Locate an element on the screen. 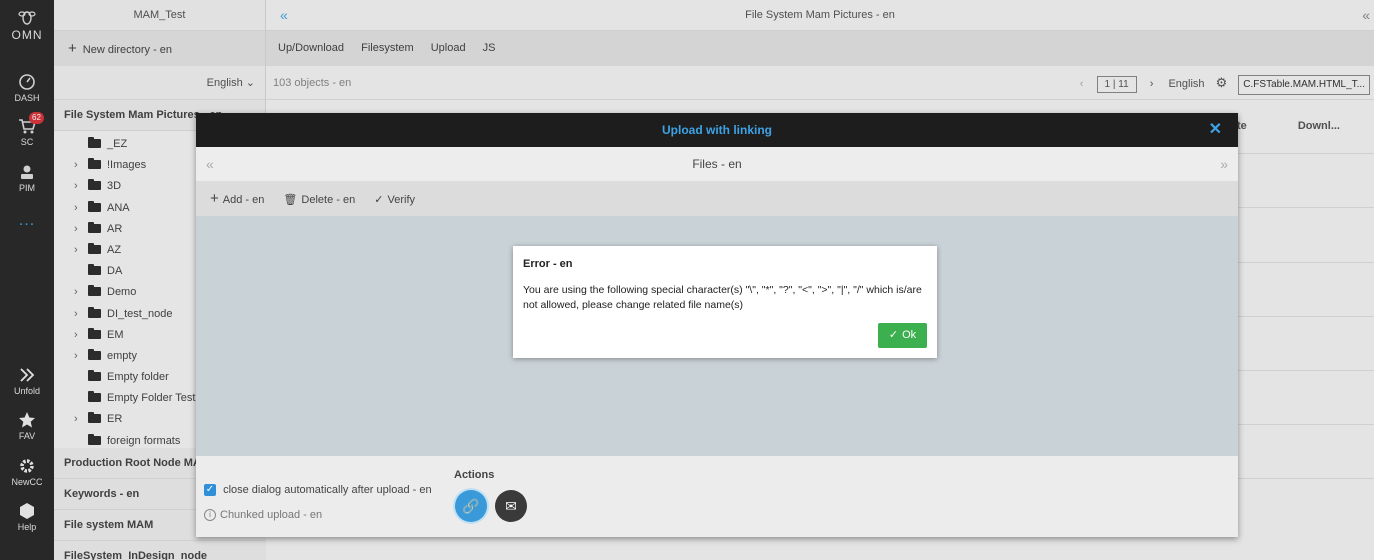 The width and height of the screenshot is (1374, 560). mail-action-button: ✉ is located at coordinates (511, 506).